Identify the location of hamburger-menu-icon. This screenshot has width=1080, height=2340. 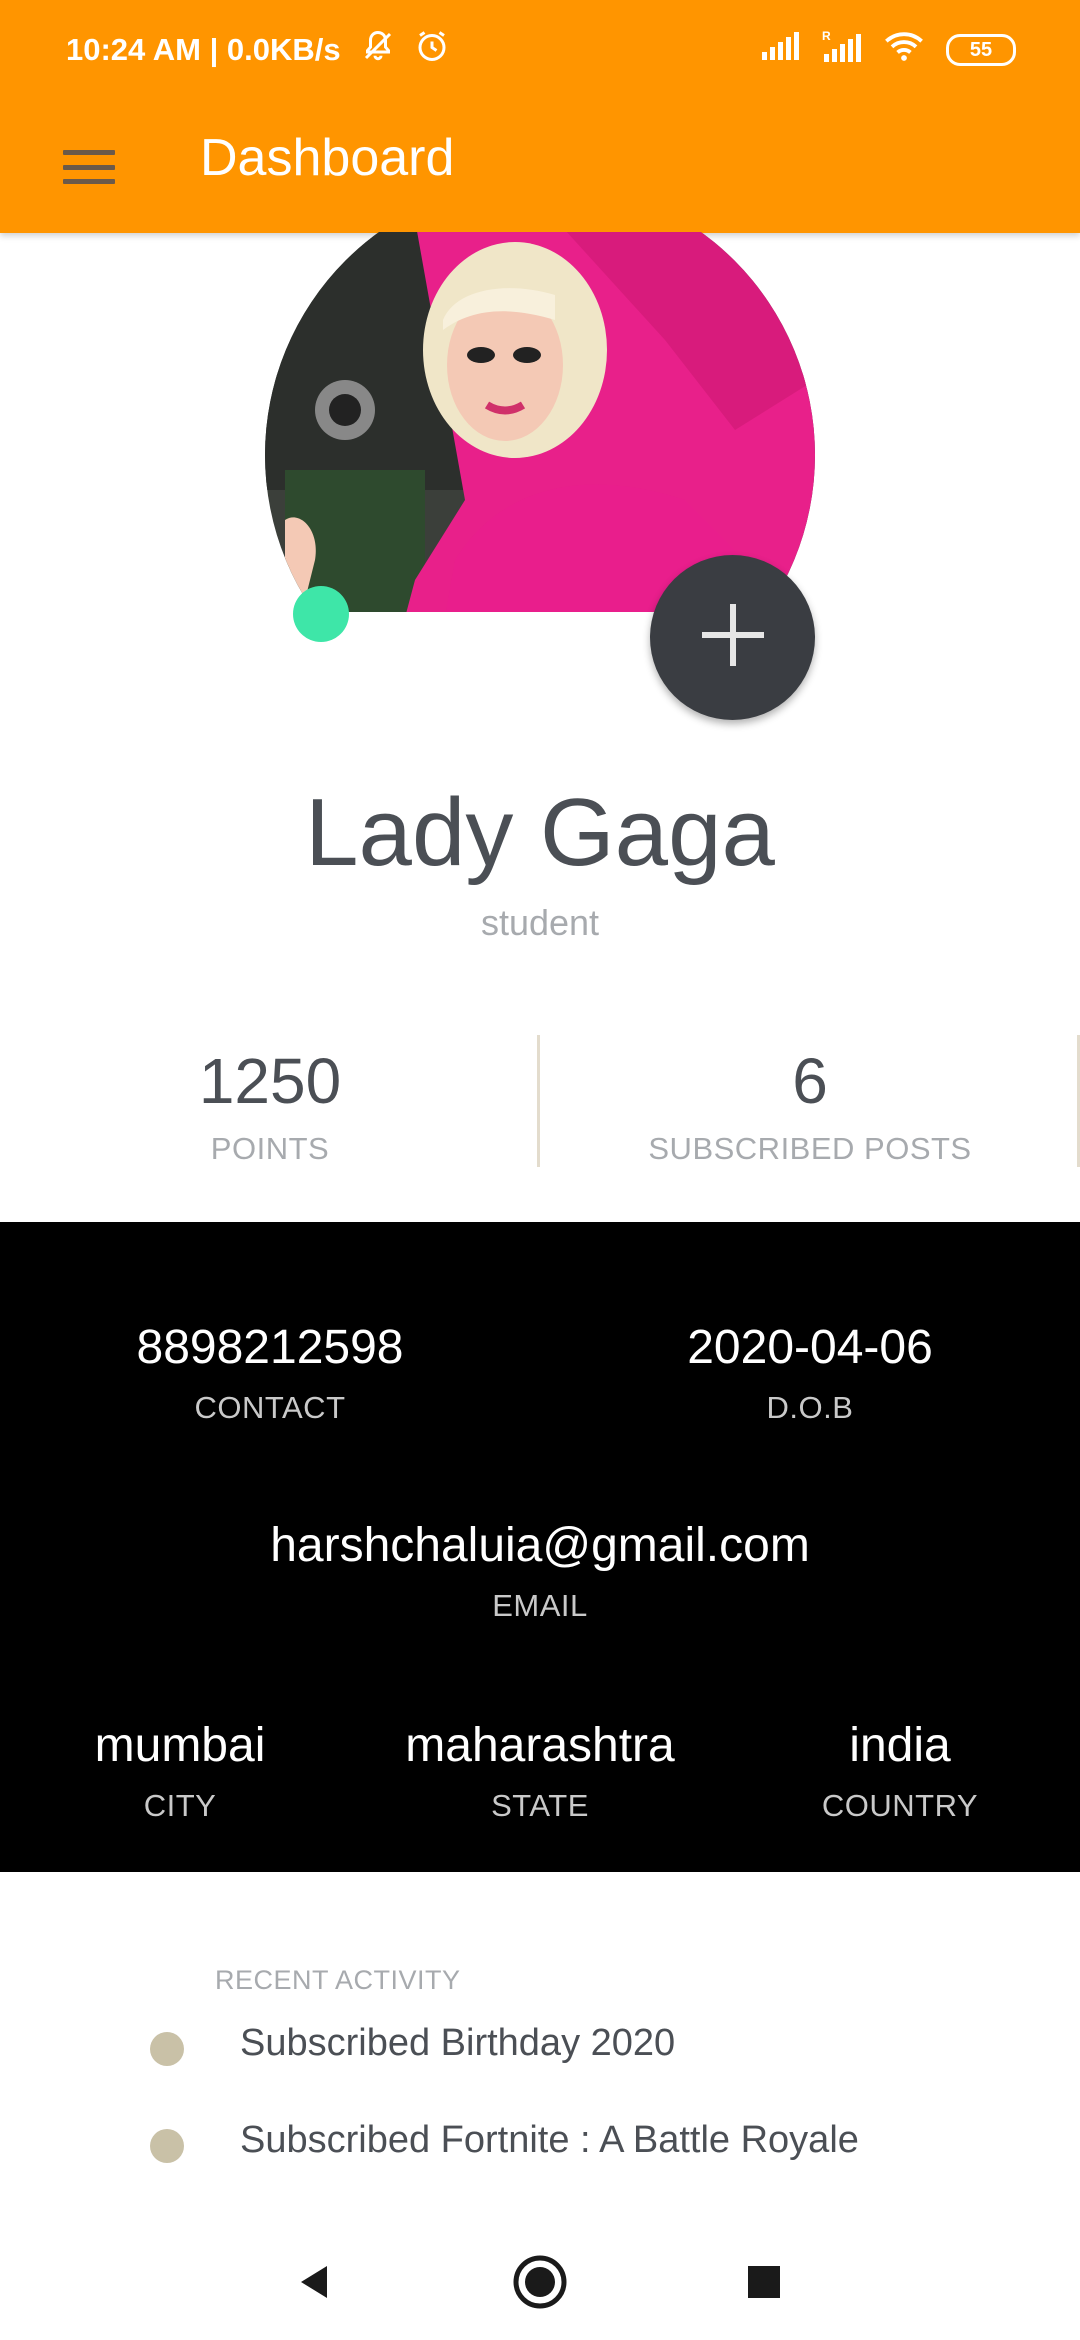
(89, 167).